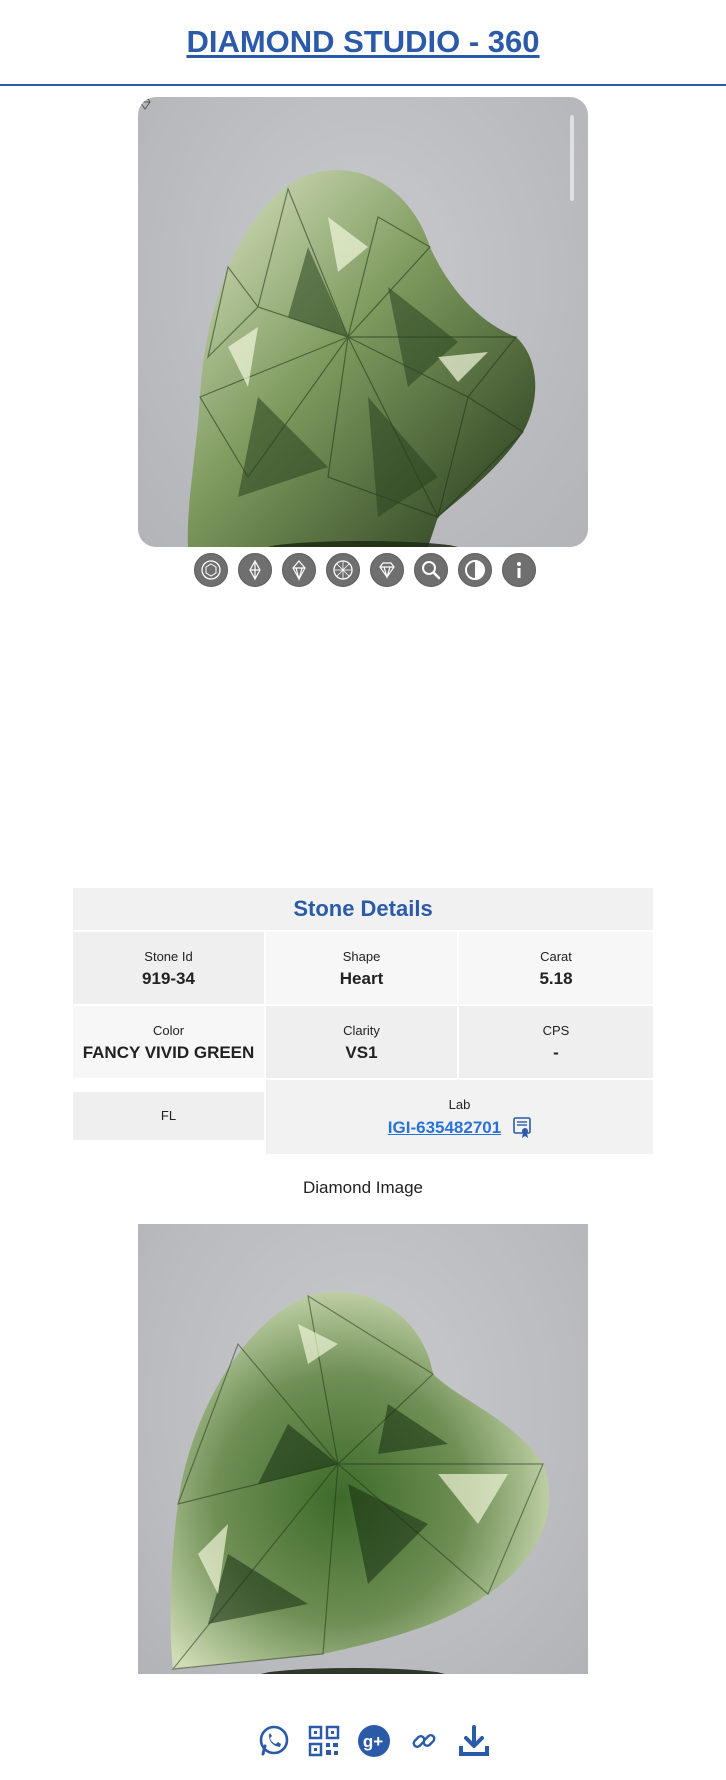 The width and height of the screenshot is (726, 1780). What do you see at coordinates (424, 1741) in the screenshot?
I see `link-icon` at bounding box center [424, 1741].